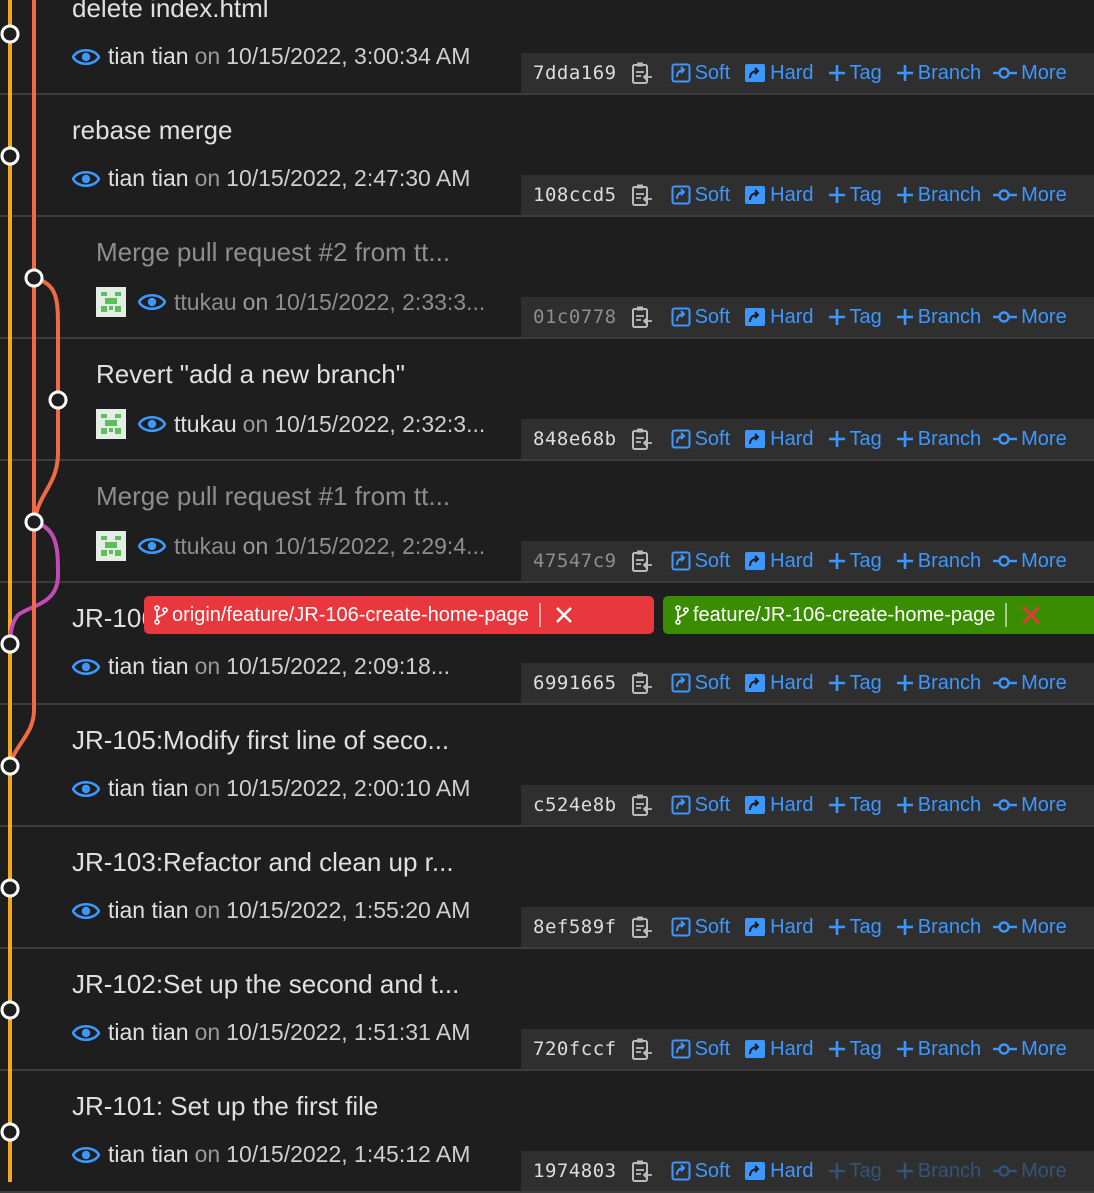 This screenshot has width=1094, height=1193. What do you see at coordinates (575, 561) in the screenshot?
I see `commit-hash: 47547c9` at bounding box center [575, 561].